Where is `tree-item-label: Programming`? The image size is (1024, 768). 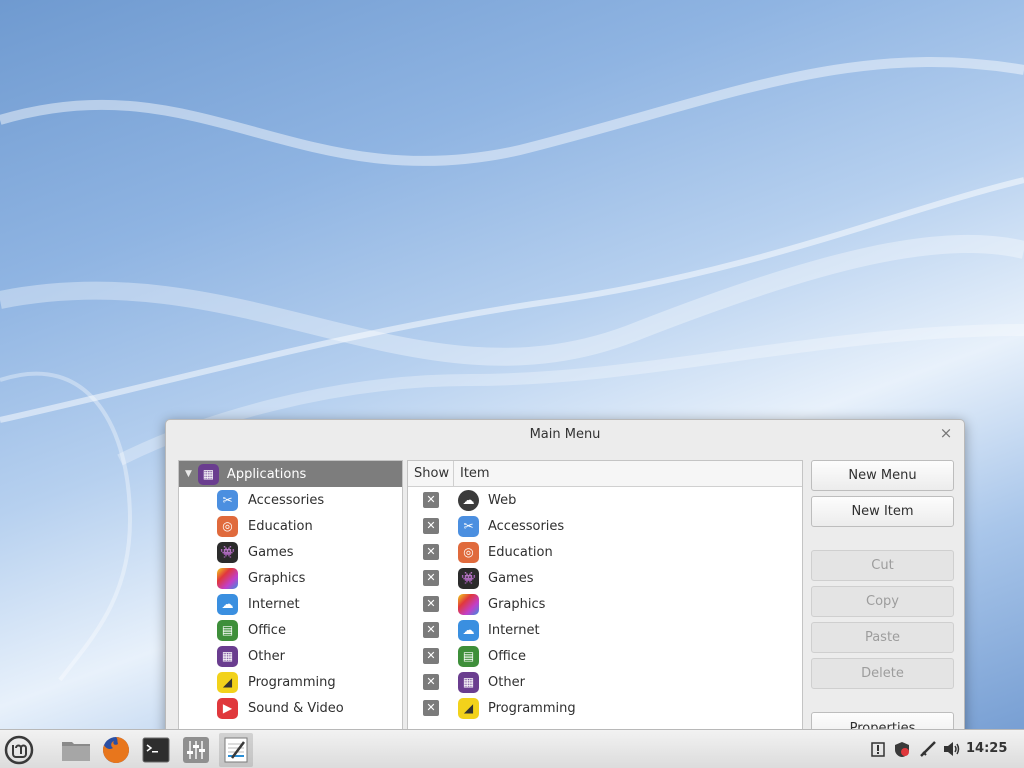
tree-item-label: Programming is located at coordinates (292, 682).